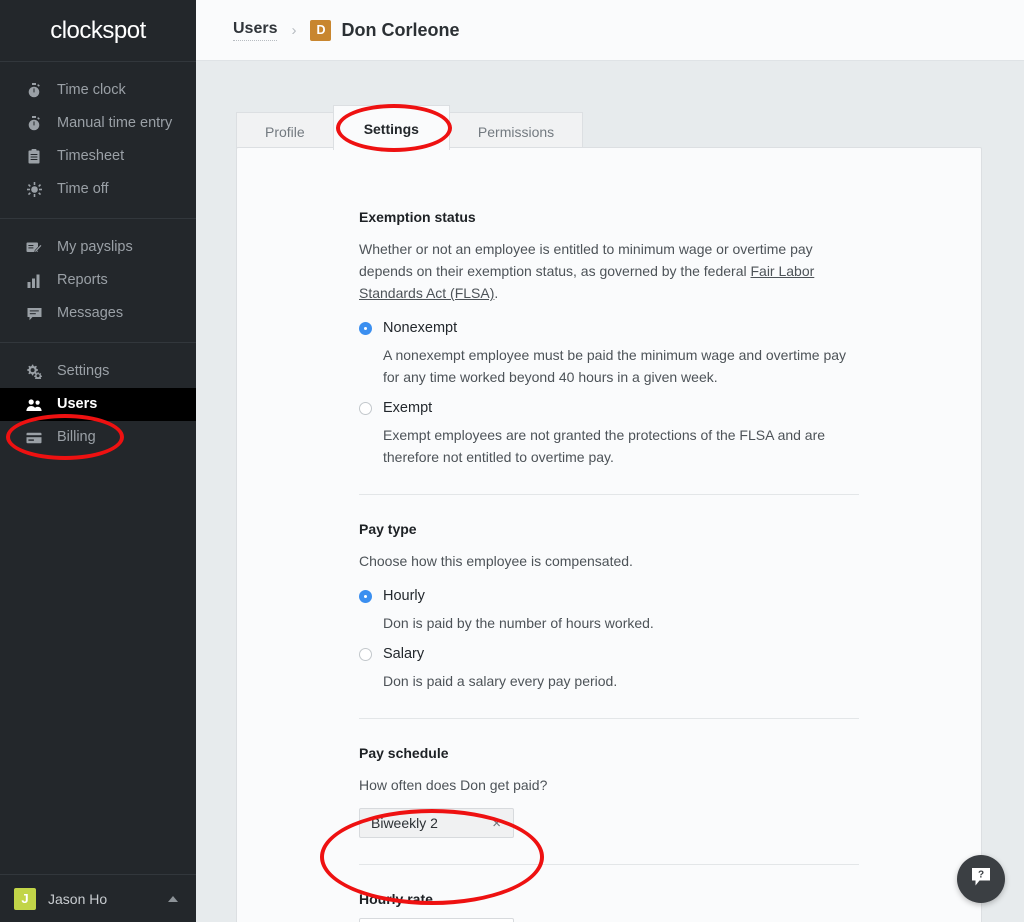  What do you see at coordinates (34, 438) in the screenshot?
I see `credit-card-icon` at bounding box center [34, 438].